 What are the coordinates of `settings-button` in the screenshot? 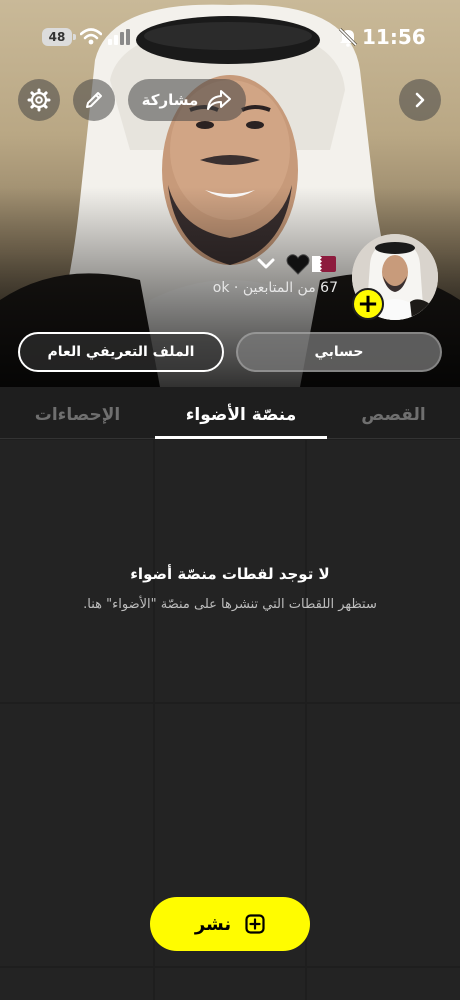 It's located at (39, 100).